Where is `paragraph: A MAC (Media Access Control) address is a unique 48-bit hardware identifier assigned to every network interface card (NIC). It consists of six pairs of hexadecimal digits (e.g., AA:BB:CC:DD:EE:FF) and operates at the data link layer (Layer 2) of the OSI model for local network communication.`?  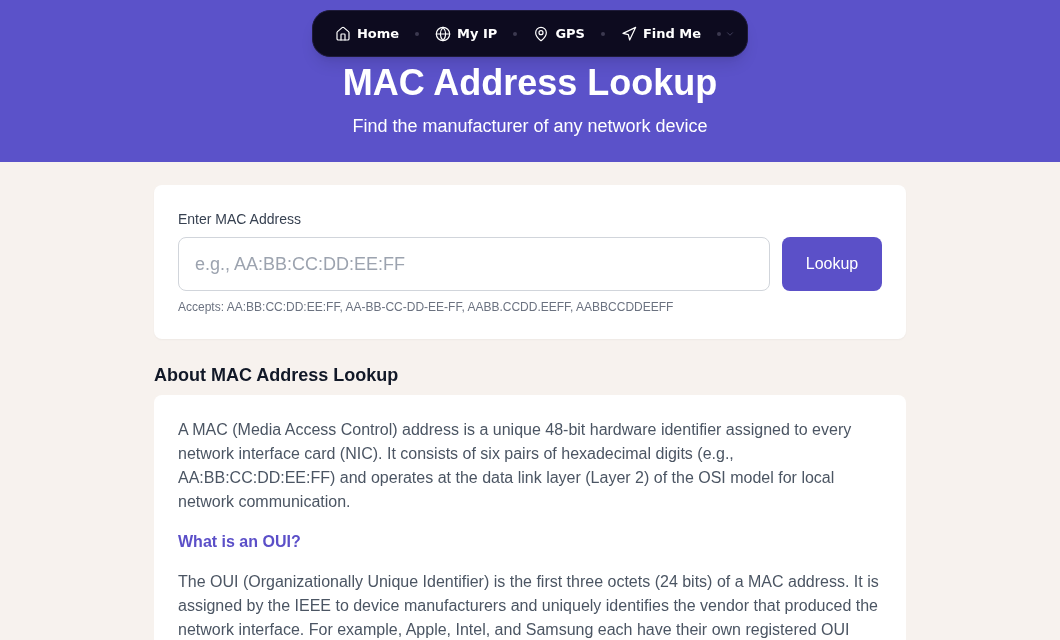
paragraph: A MAC (Media Access Control) address is a unique 48-bit hardware identifier assigned to every network interface card (NIC). It consists of six pairs of hexadecimal digits (e.g., AA:BB:CC:DD:EE:FF) and operates at the data link layer (Layer 2) of the OSI model for local network communication. is located at coordinates (515, 466).